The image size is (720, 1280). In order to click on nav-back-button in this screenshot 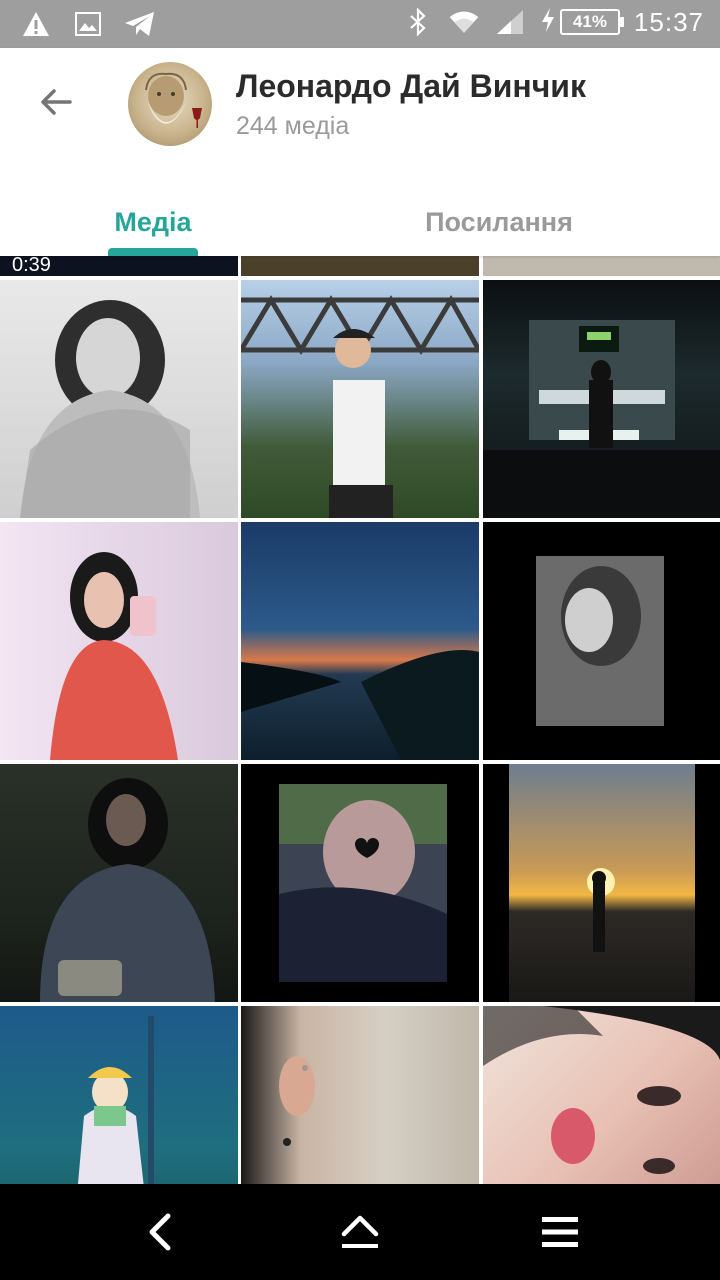, I will do `click(160, 1232)`.